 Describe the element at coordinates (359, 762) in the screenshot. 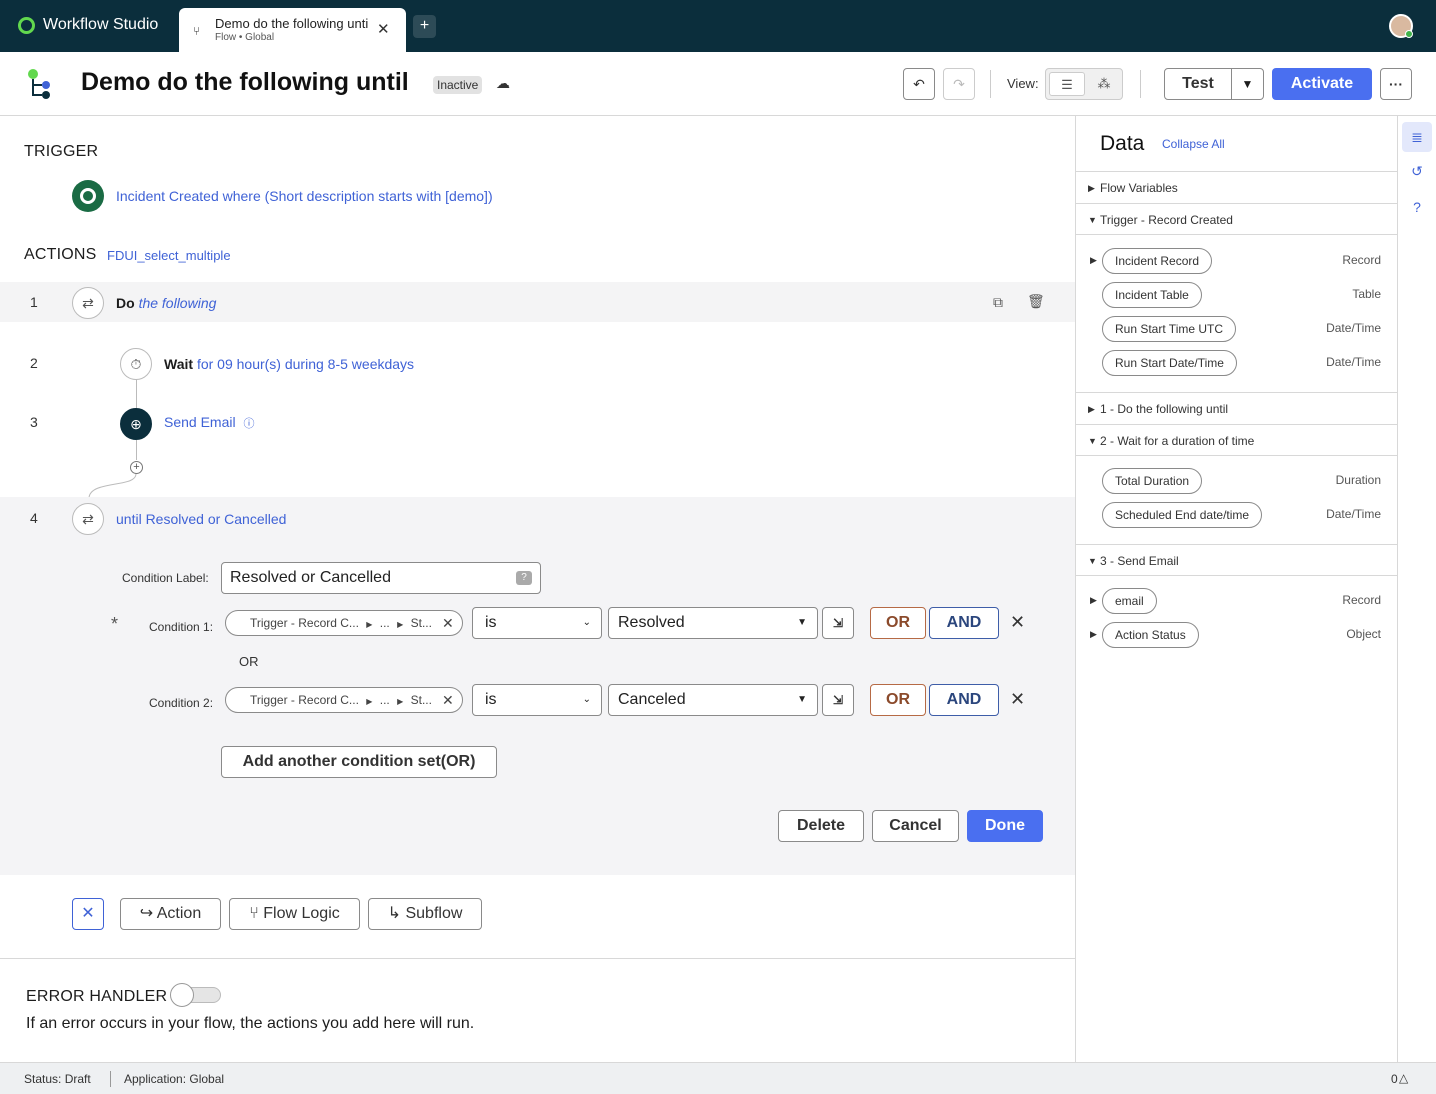

I see `add-condition-set-button: Add another condition set(OR)` at that location.